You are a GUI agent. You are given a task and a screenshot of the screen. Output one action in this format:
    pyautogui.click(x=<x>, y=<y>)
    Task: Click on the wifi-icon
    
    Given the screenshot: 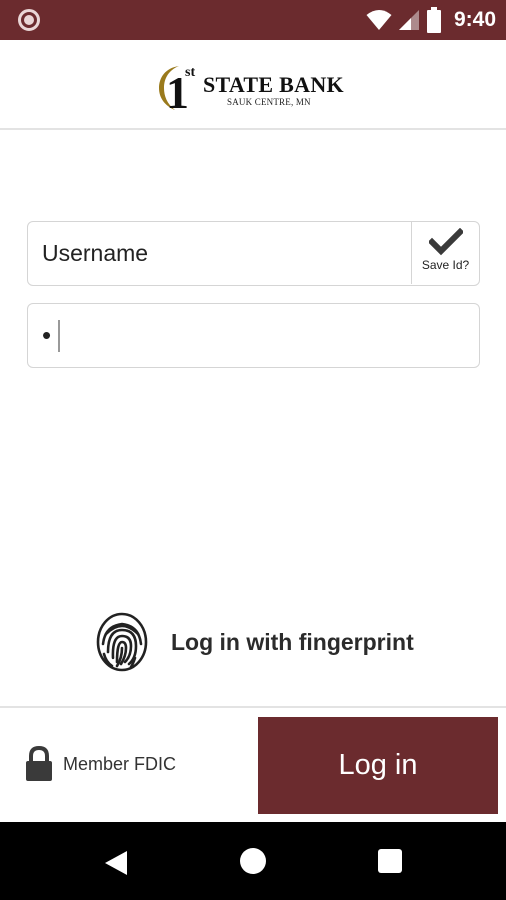 What is the action you would take?
    pyautogui.click(x=379, y=20)
    